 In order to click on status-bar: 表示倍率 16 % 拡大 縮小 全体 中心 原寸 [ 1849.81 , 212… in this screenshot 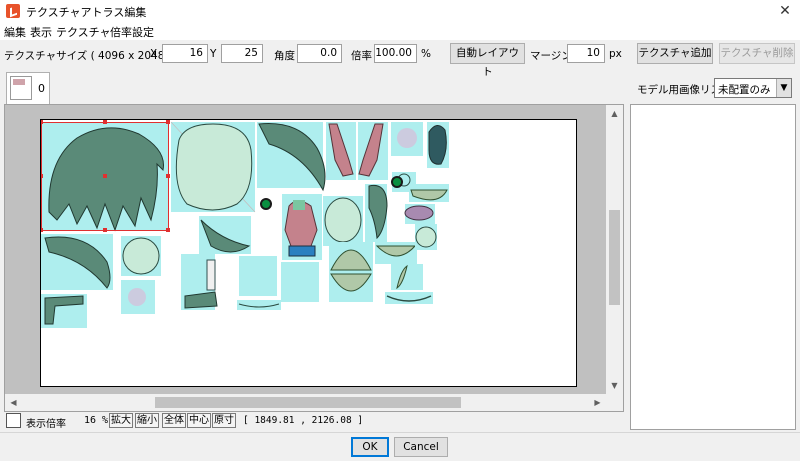, I will do `click(314, 421)`.